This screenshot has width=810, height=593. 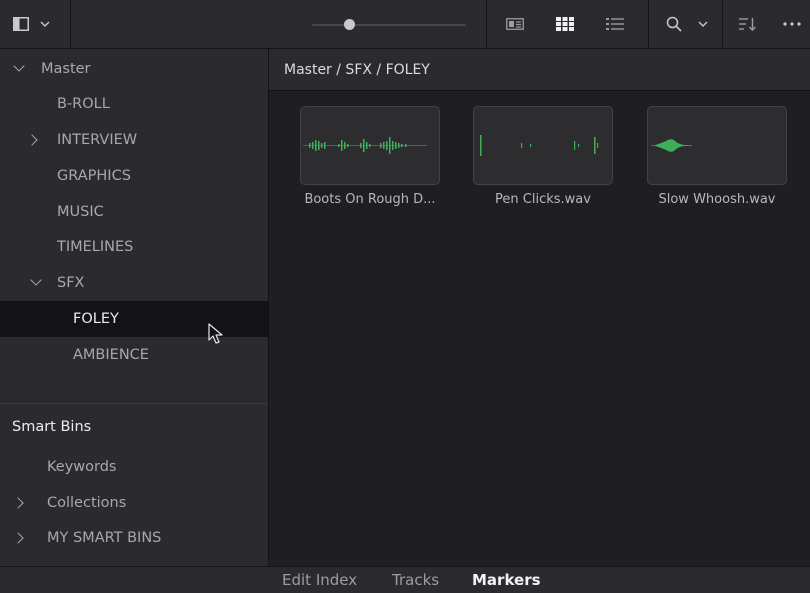 What do you see at coordinates (792, 24) in the screenshot?
I see `more-options-icon` at bounding box center [792, 24].